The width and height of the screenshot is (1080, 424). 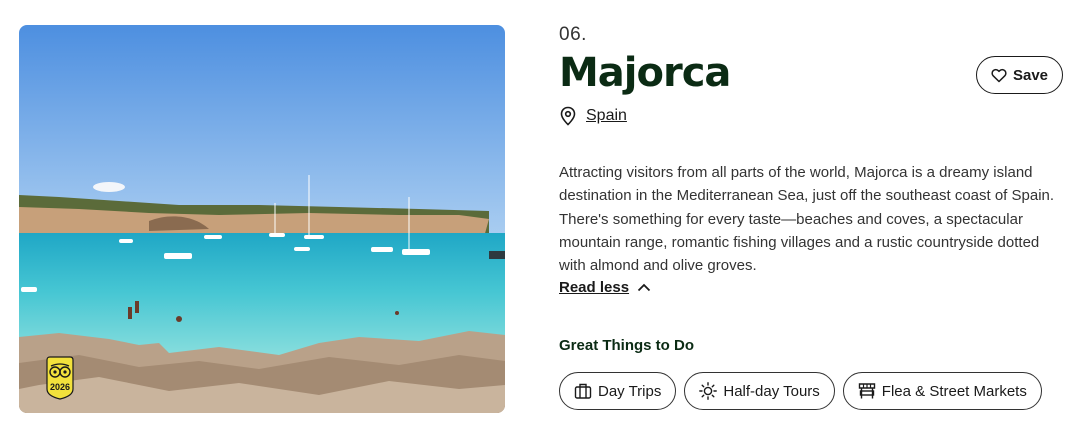 I want to click on award-badge-icon: 2026, so click(x=60, y=378).